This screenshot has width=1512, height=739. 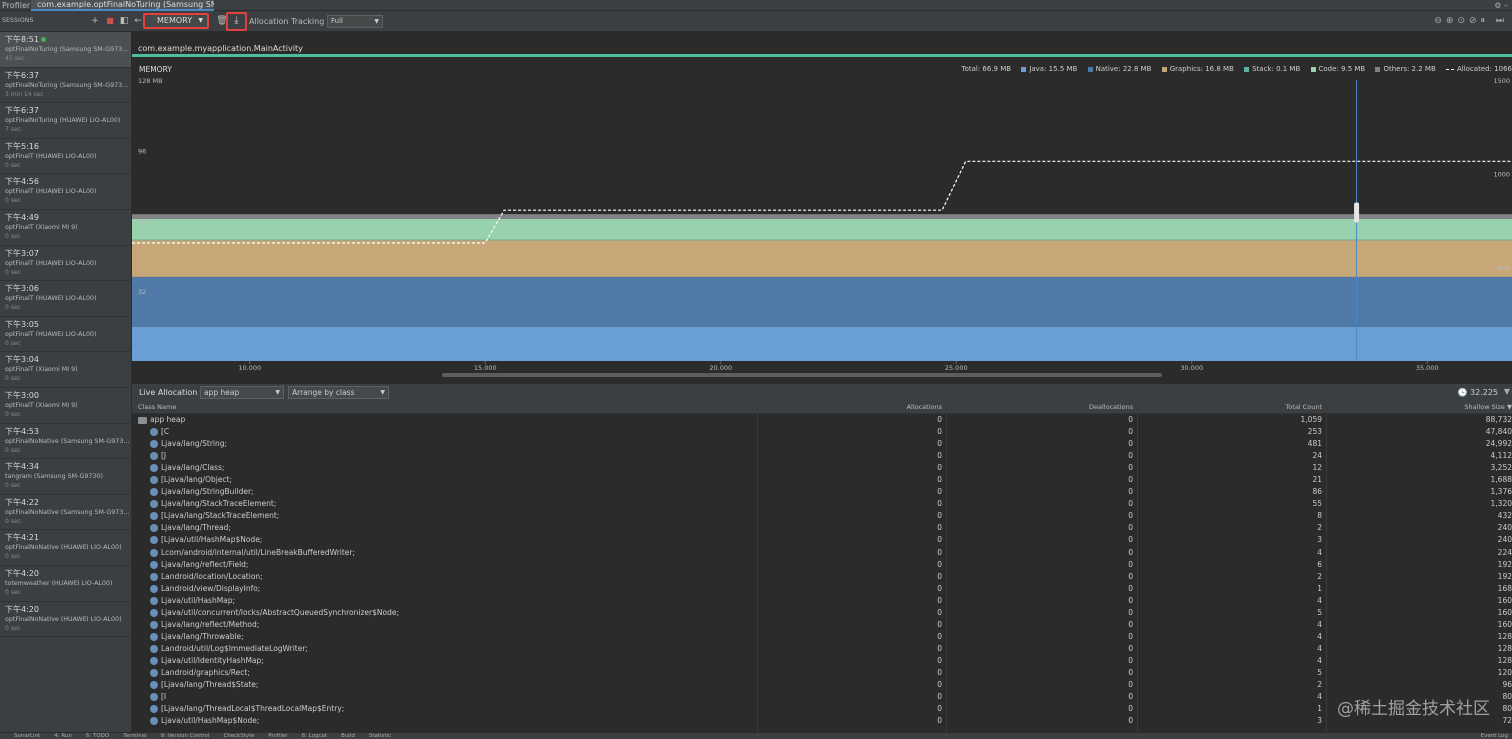 I want to click on tool-window-tab: Build, so click(x=348, y=736).